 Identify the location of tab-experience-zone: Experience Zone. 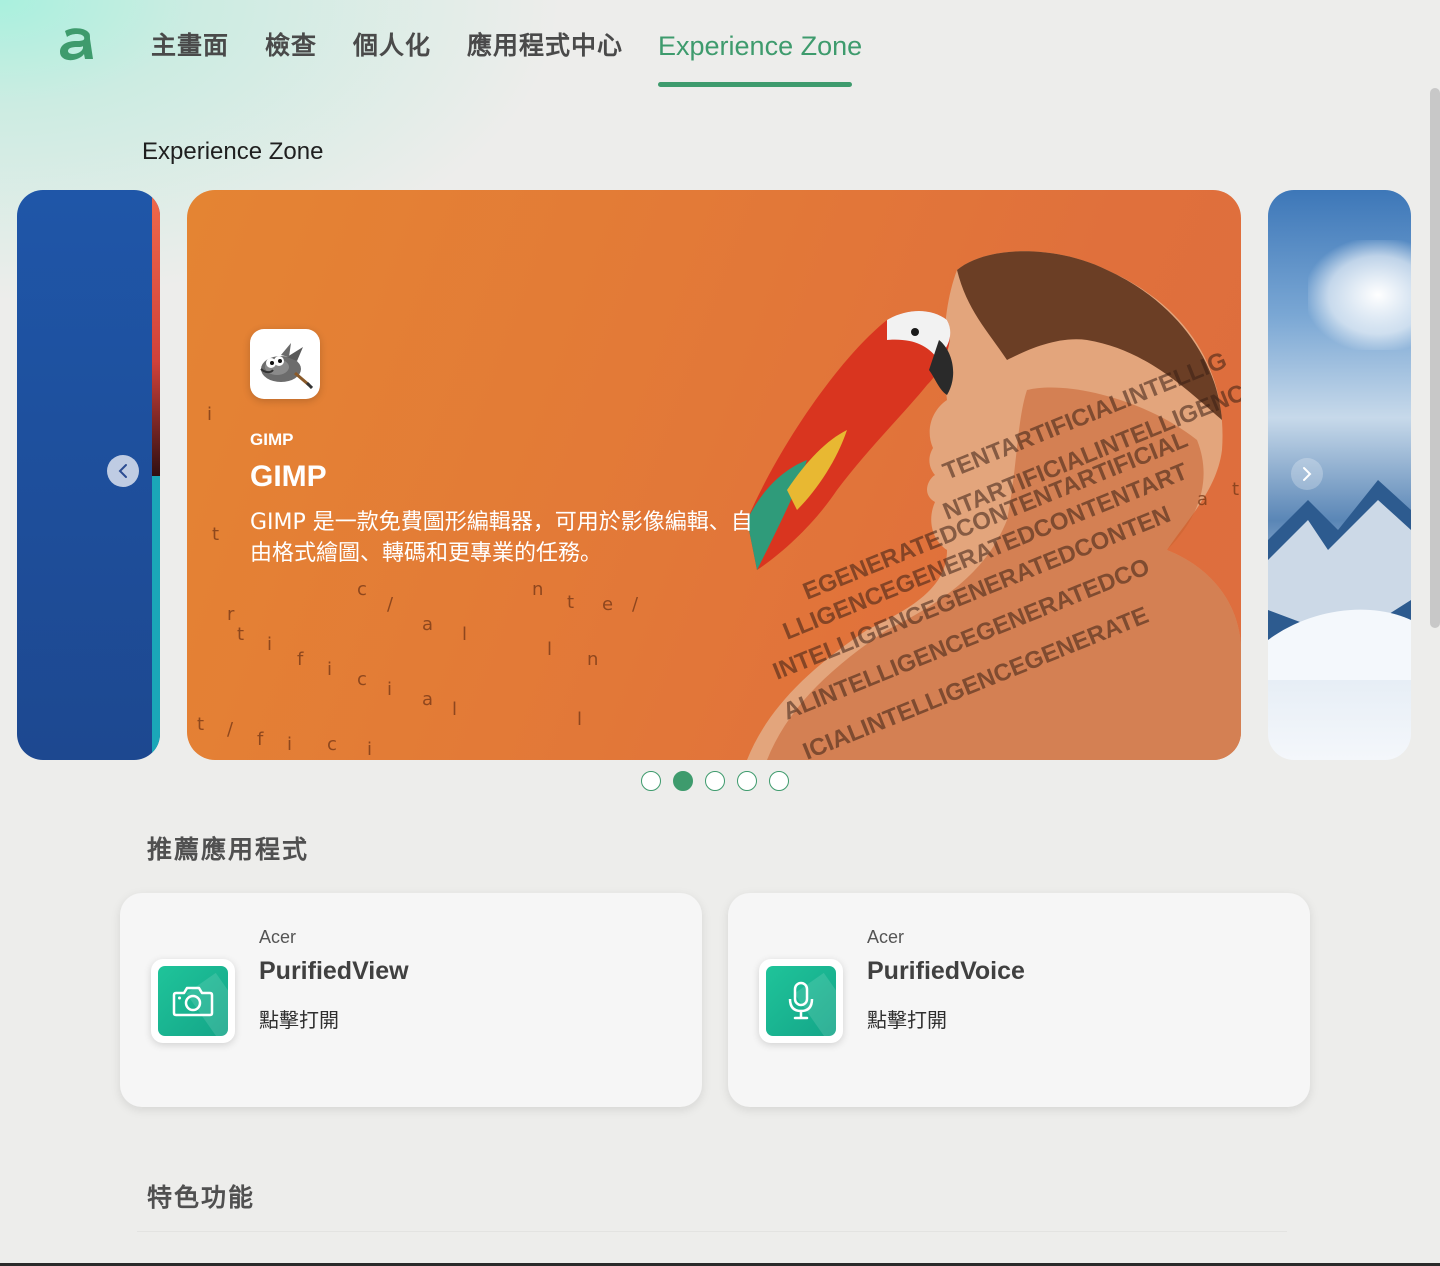
(760, 46).